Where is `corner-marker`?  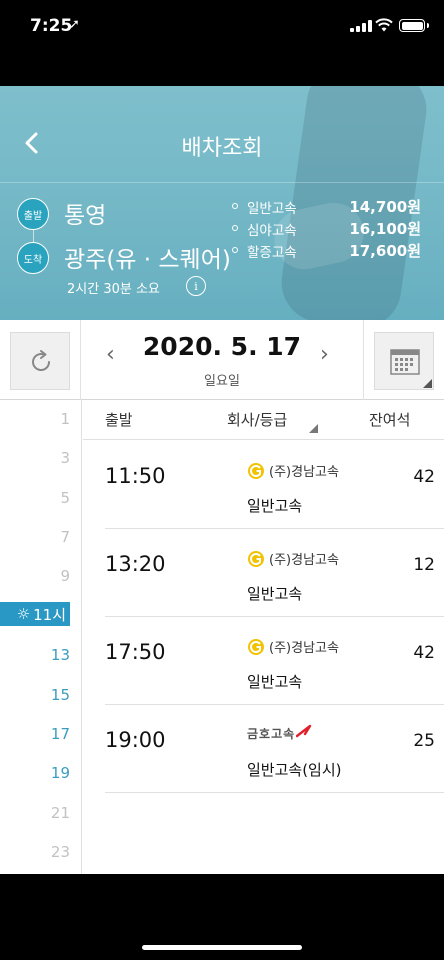
corner-marker is located at coordinates (427, 383).